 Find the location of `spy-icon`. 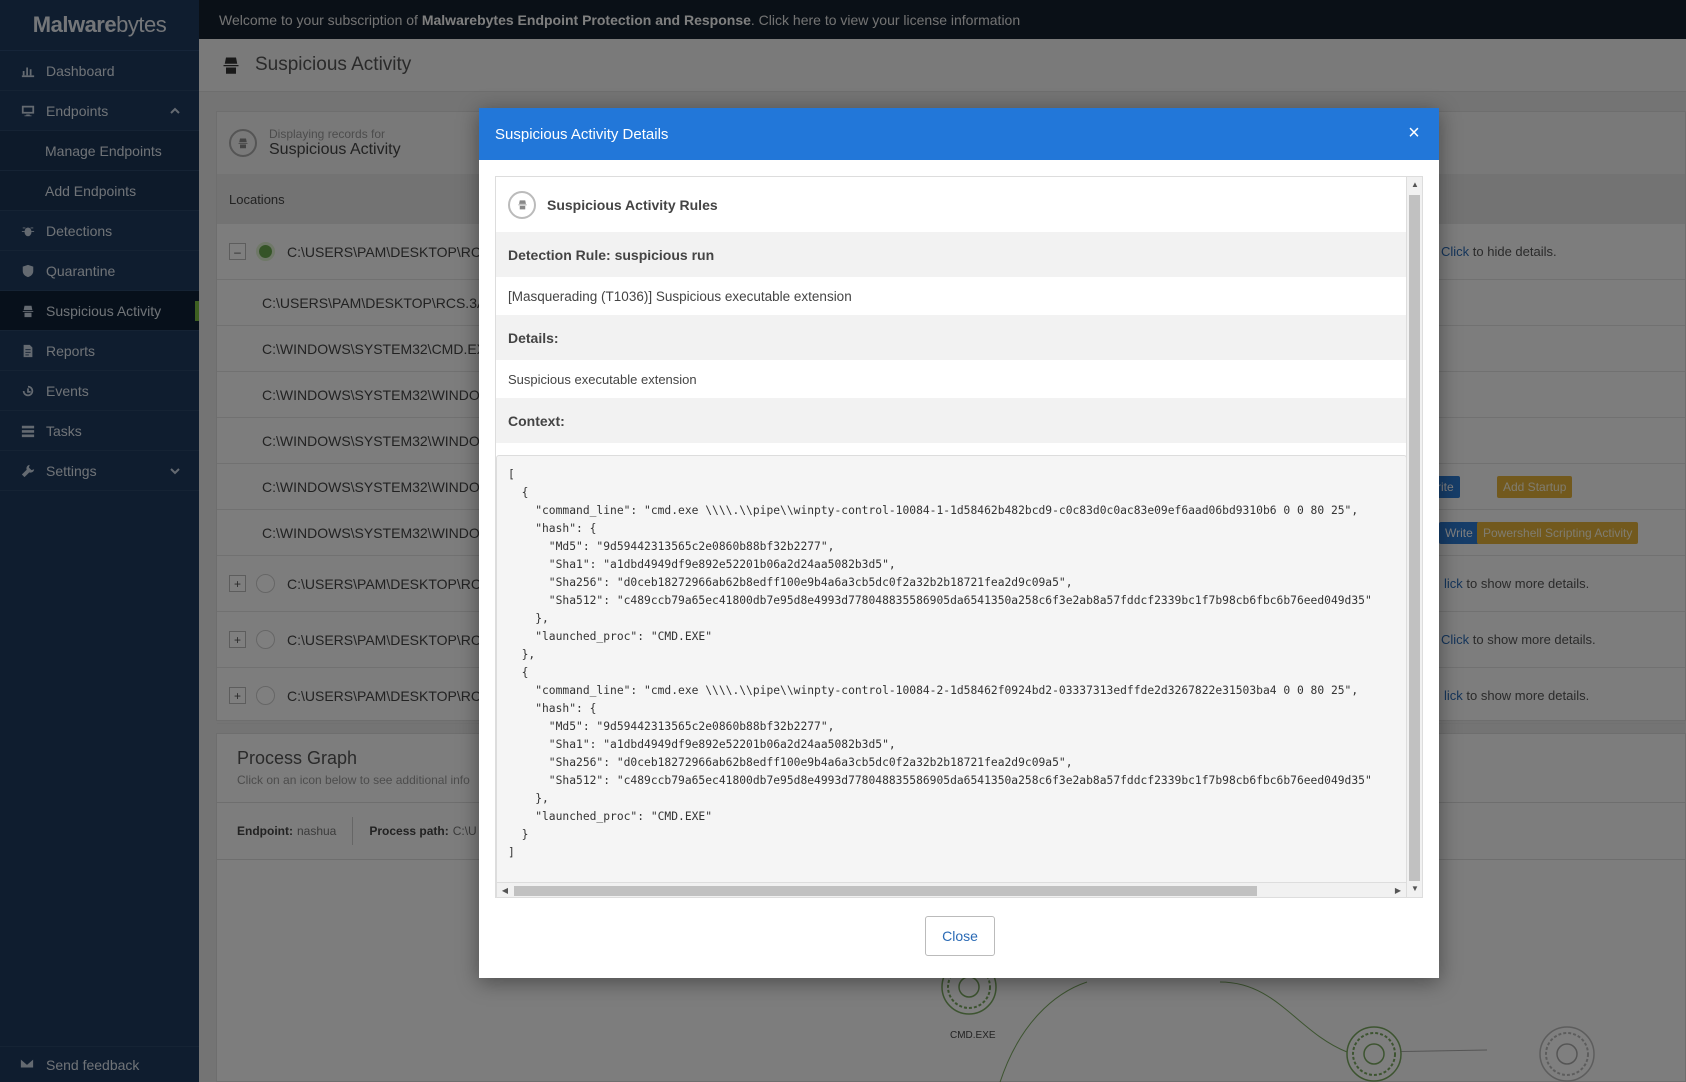

spy-icon is located at coordinates (522, 204).